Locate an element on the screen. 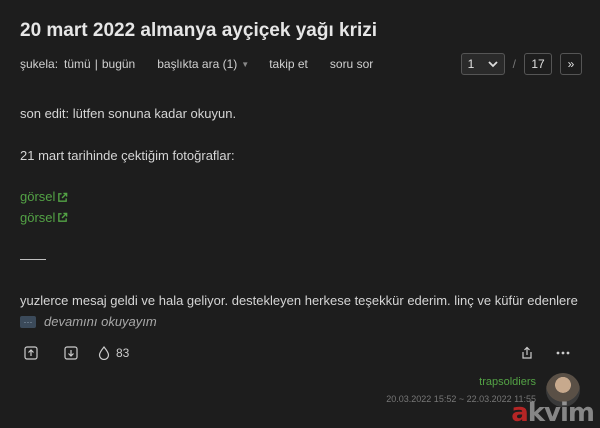  pager-slash: / is located at coordinates (514, 64).